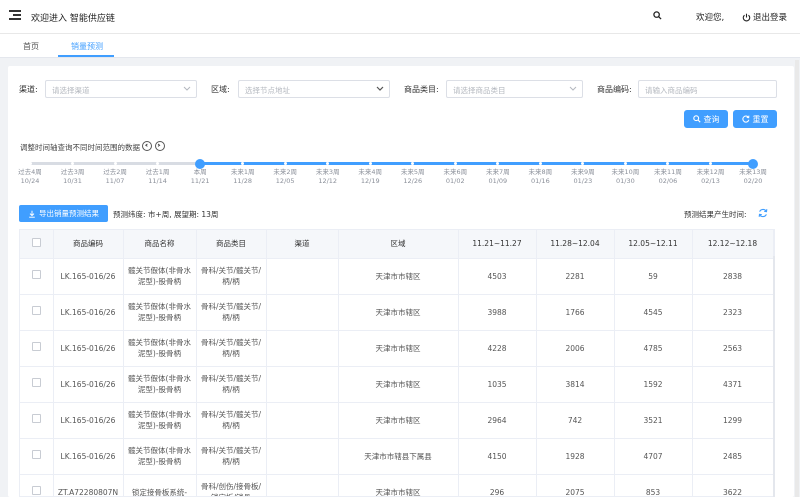  I want to click on timeline-label: 未来7周 01/09, so click(498, 177).